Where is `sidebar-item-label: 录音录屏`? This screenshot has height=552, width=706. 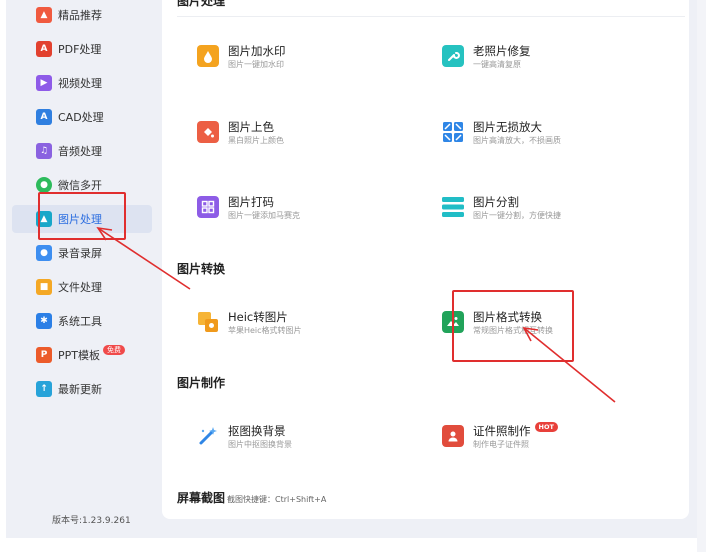
sidebar-item-label: 录音录屏 is located at coordinates (80, 253).